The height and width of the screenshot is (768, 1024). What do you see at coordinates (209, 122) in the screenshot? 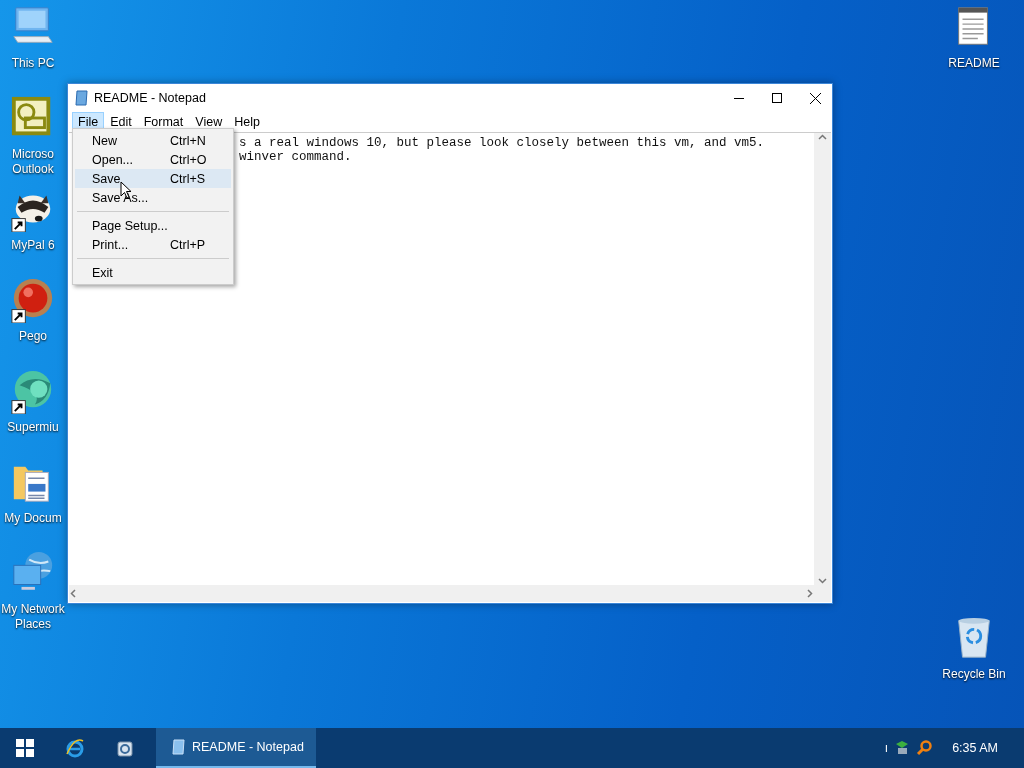
I see `menu-item: View` at bounding box center [209, 122].